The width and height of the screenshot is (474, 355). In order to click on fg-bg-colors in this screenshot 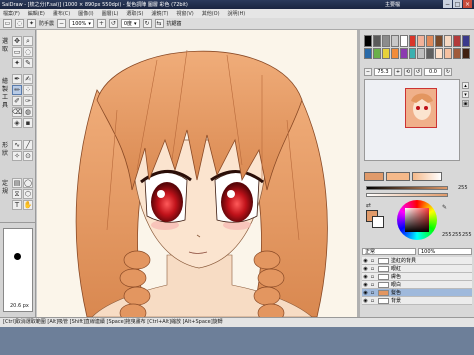, I will do `click(375, 219)`.